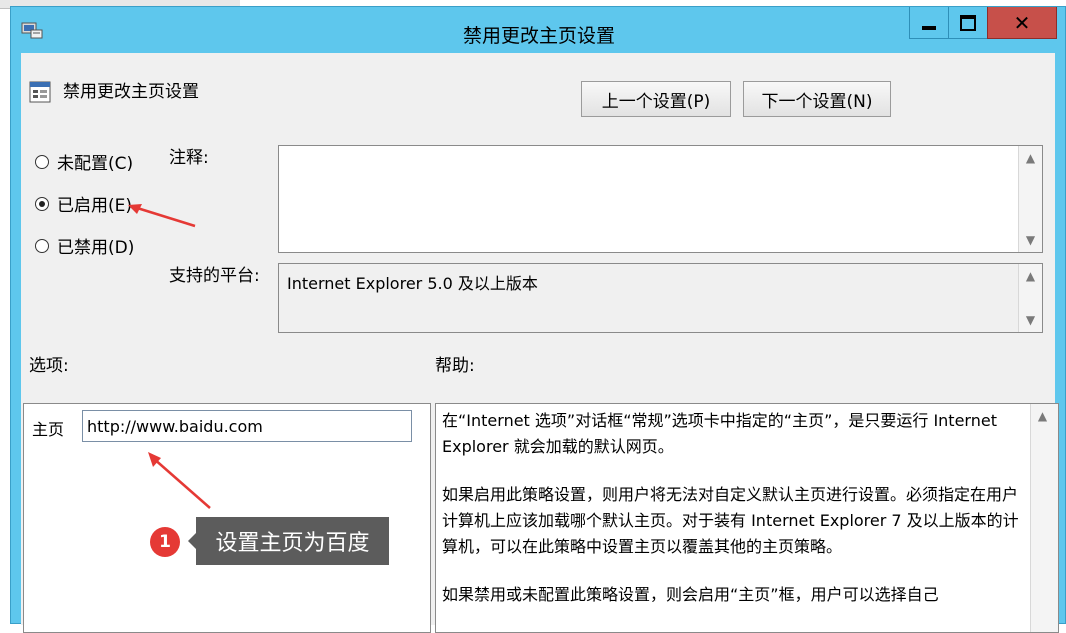  What do you see at coordinates (214, 276) in the screenshot?
I see `platform-label: 支持的平台:` at bounding box center [214, 276].